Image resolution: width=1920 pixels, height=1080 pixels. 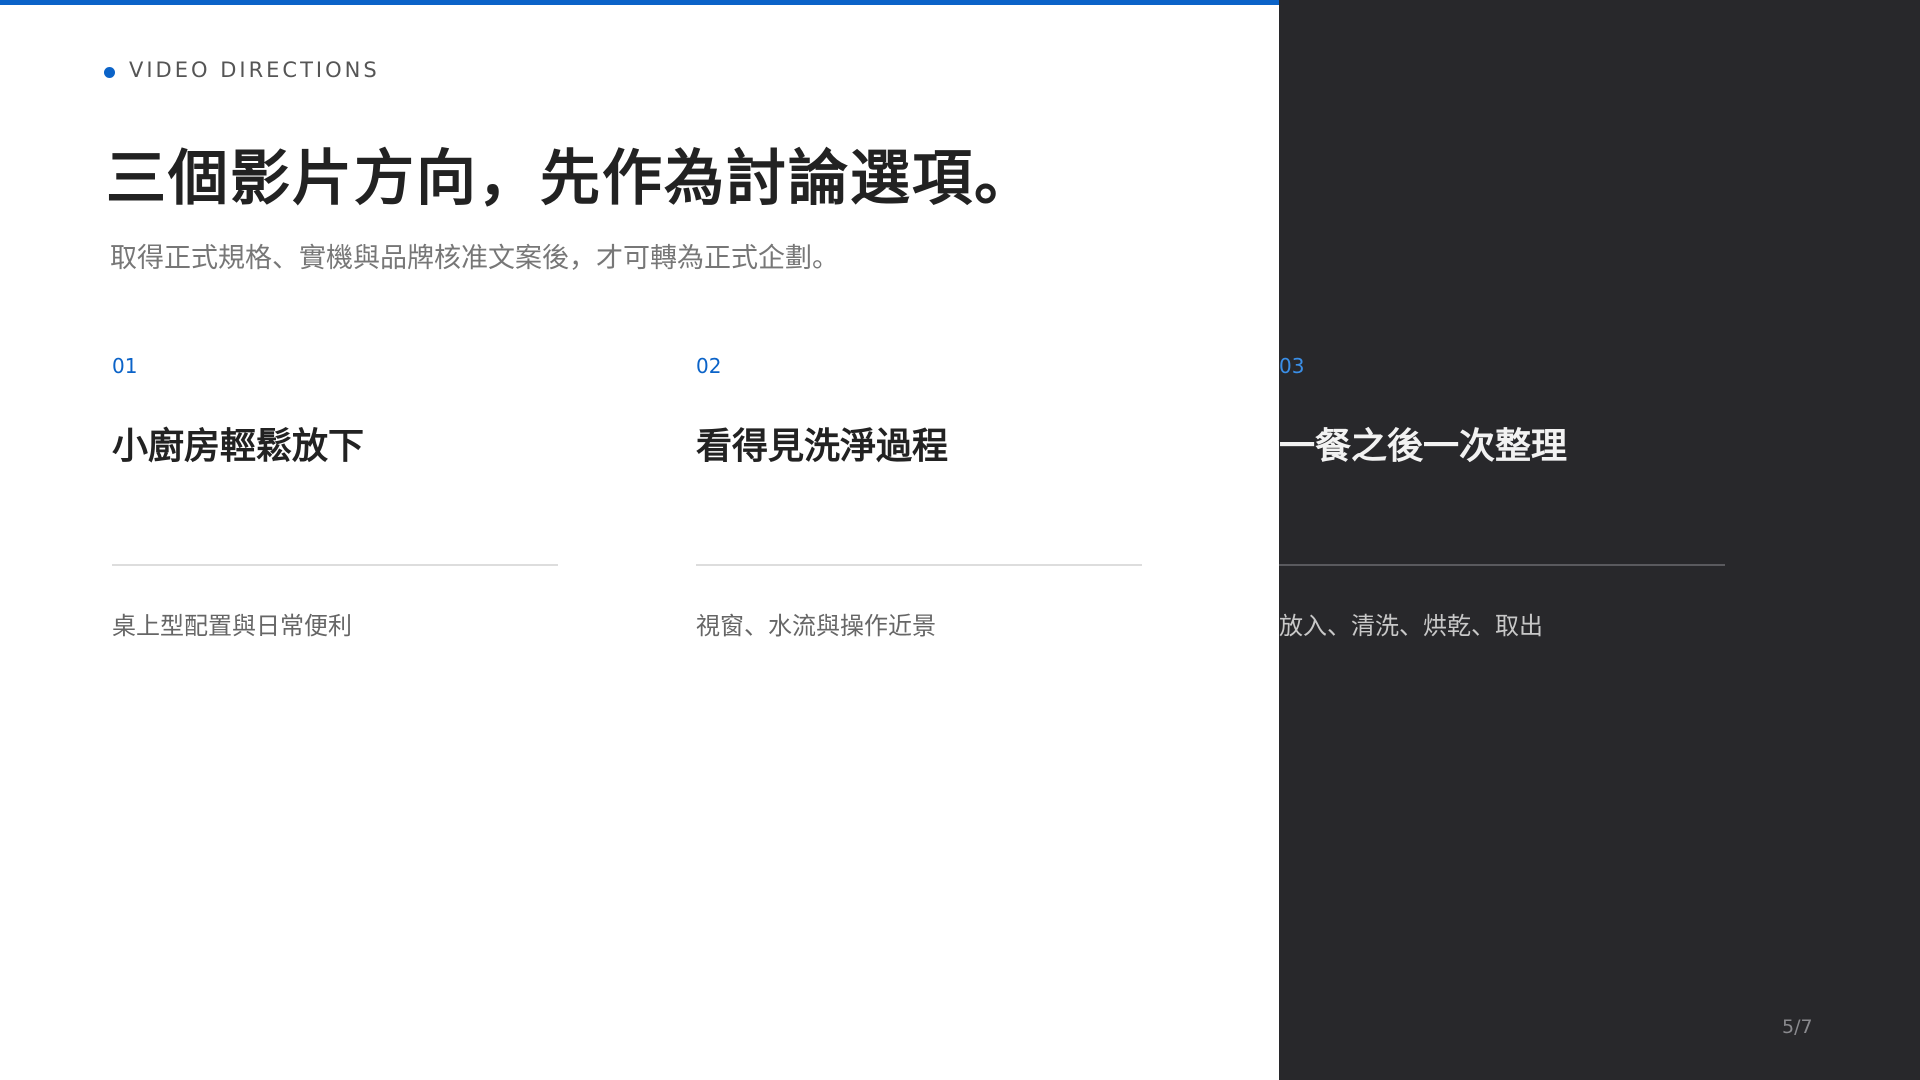 I want to click on dot-bullet-icon, so click(x=109, y=72).